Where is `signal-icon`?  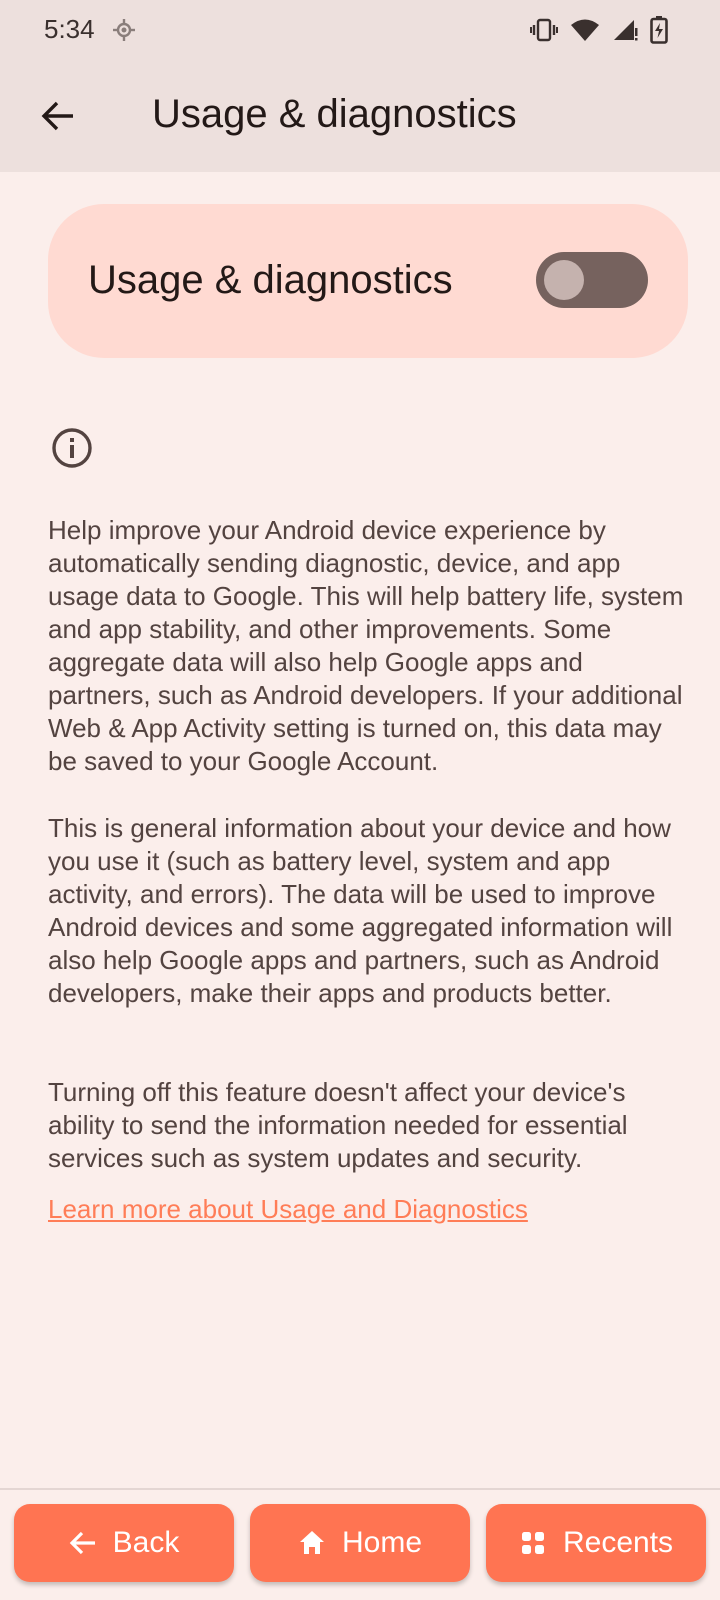
signal-icon is located at coordinates (625, 30).